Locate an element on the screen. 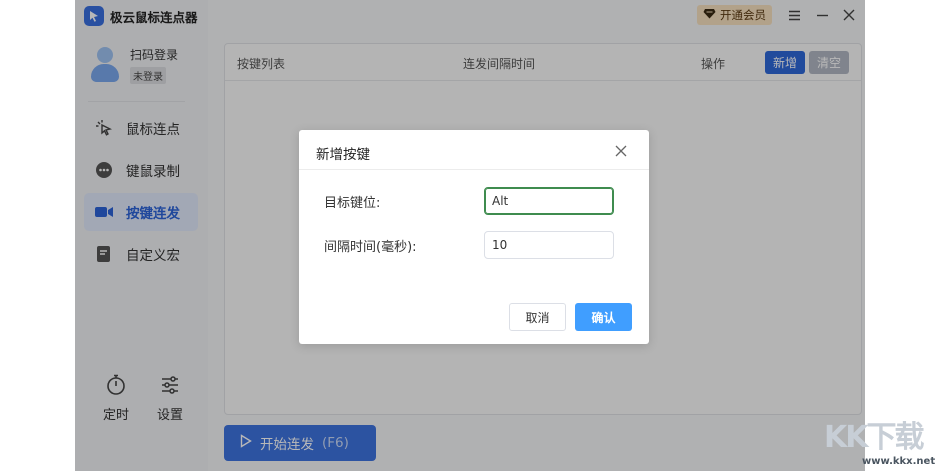 The image size is (942, 471). dialog-title: 新增按键 is located at coordinates (343, 155).